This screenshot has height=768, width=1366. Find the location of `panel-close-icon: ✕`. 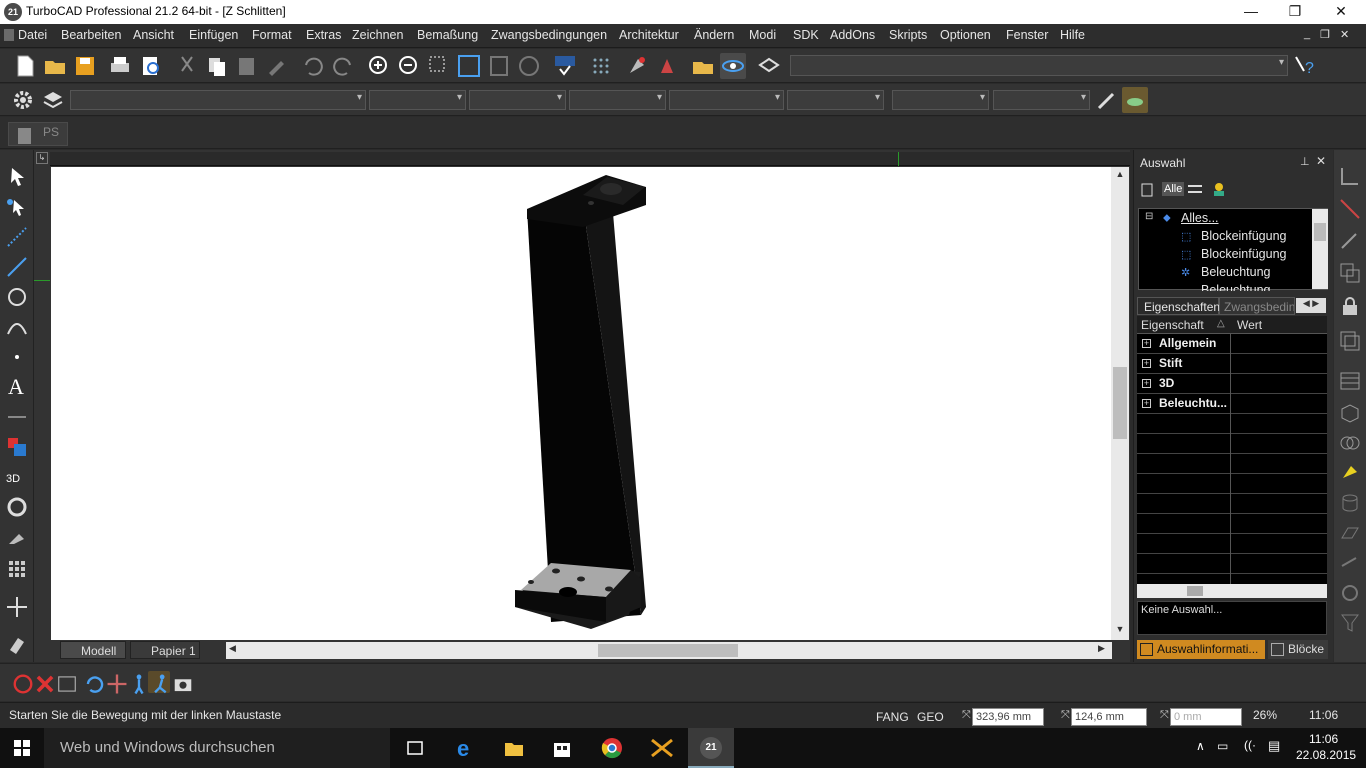

panel-close-icon: ✕ is located at coordinates (1321, 161).